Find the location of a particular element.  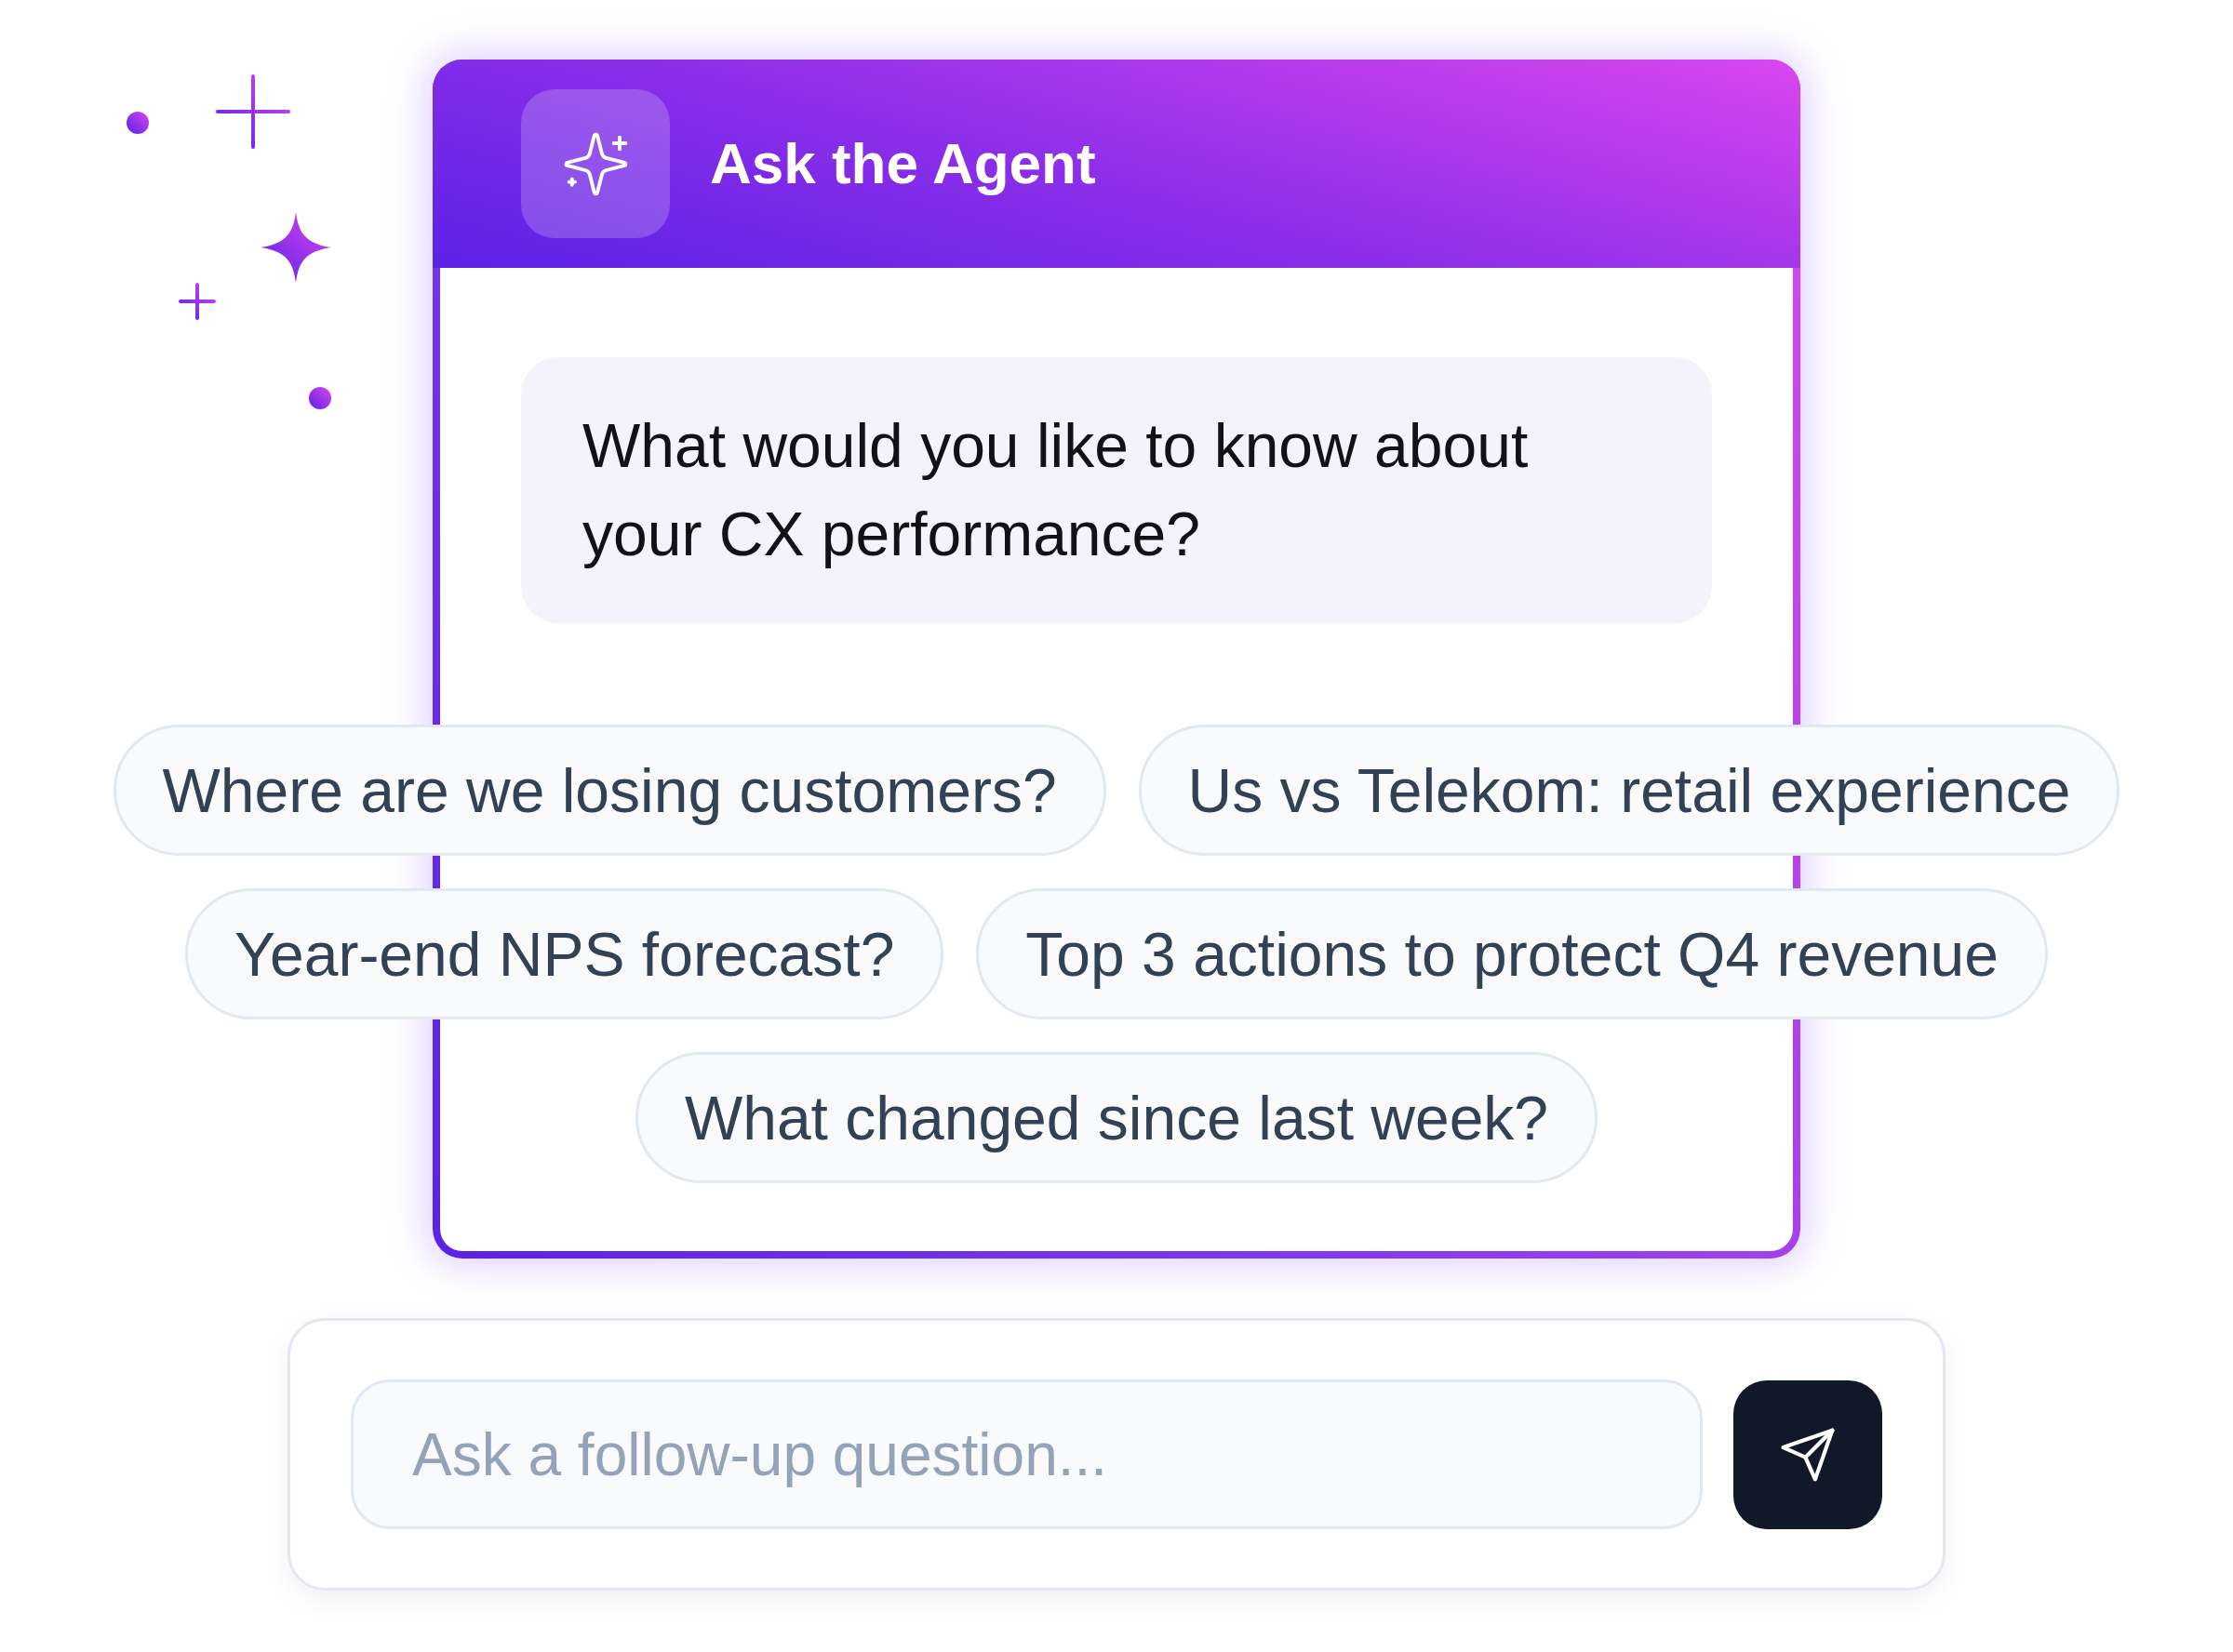

send-button is located at coordinates (1807, 1454).